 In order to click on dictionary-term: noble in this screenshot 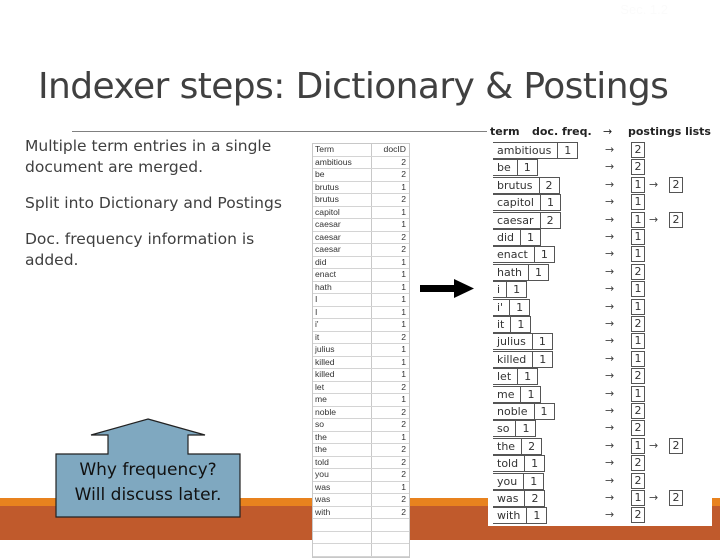, I will do `click(514, 411)`.